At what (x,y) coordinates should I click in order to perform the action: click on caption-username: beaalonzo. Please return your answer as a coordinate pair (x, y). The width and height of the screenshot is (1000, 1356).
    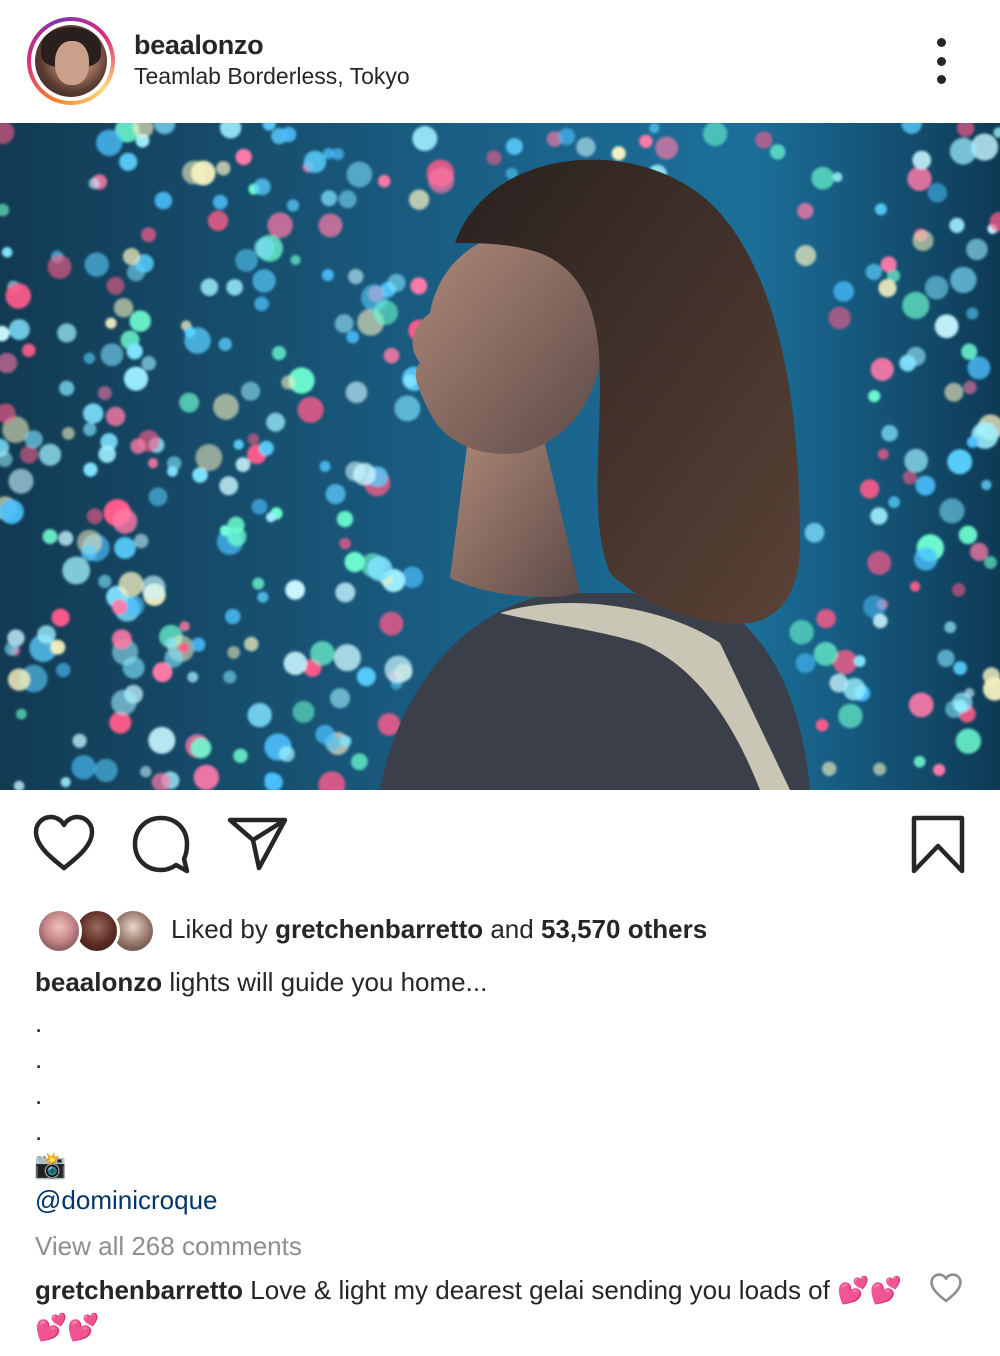
    Looking at the image, I should click on (98, 982).